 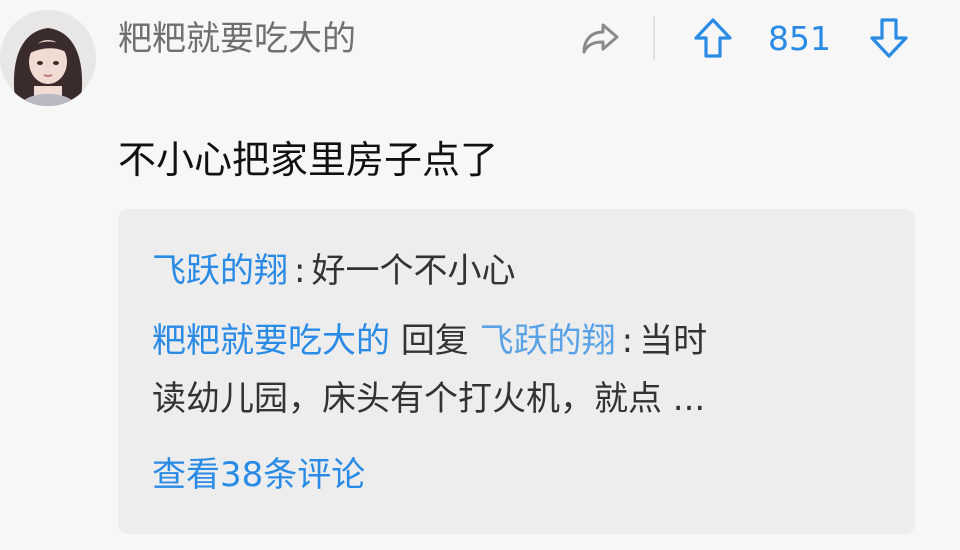 What do you see at coordinates (654, 38) in the screenshot?
I see `action-divider` at bounding box center [654, 38].